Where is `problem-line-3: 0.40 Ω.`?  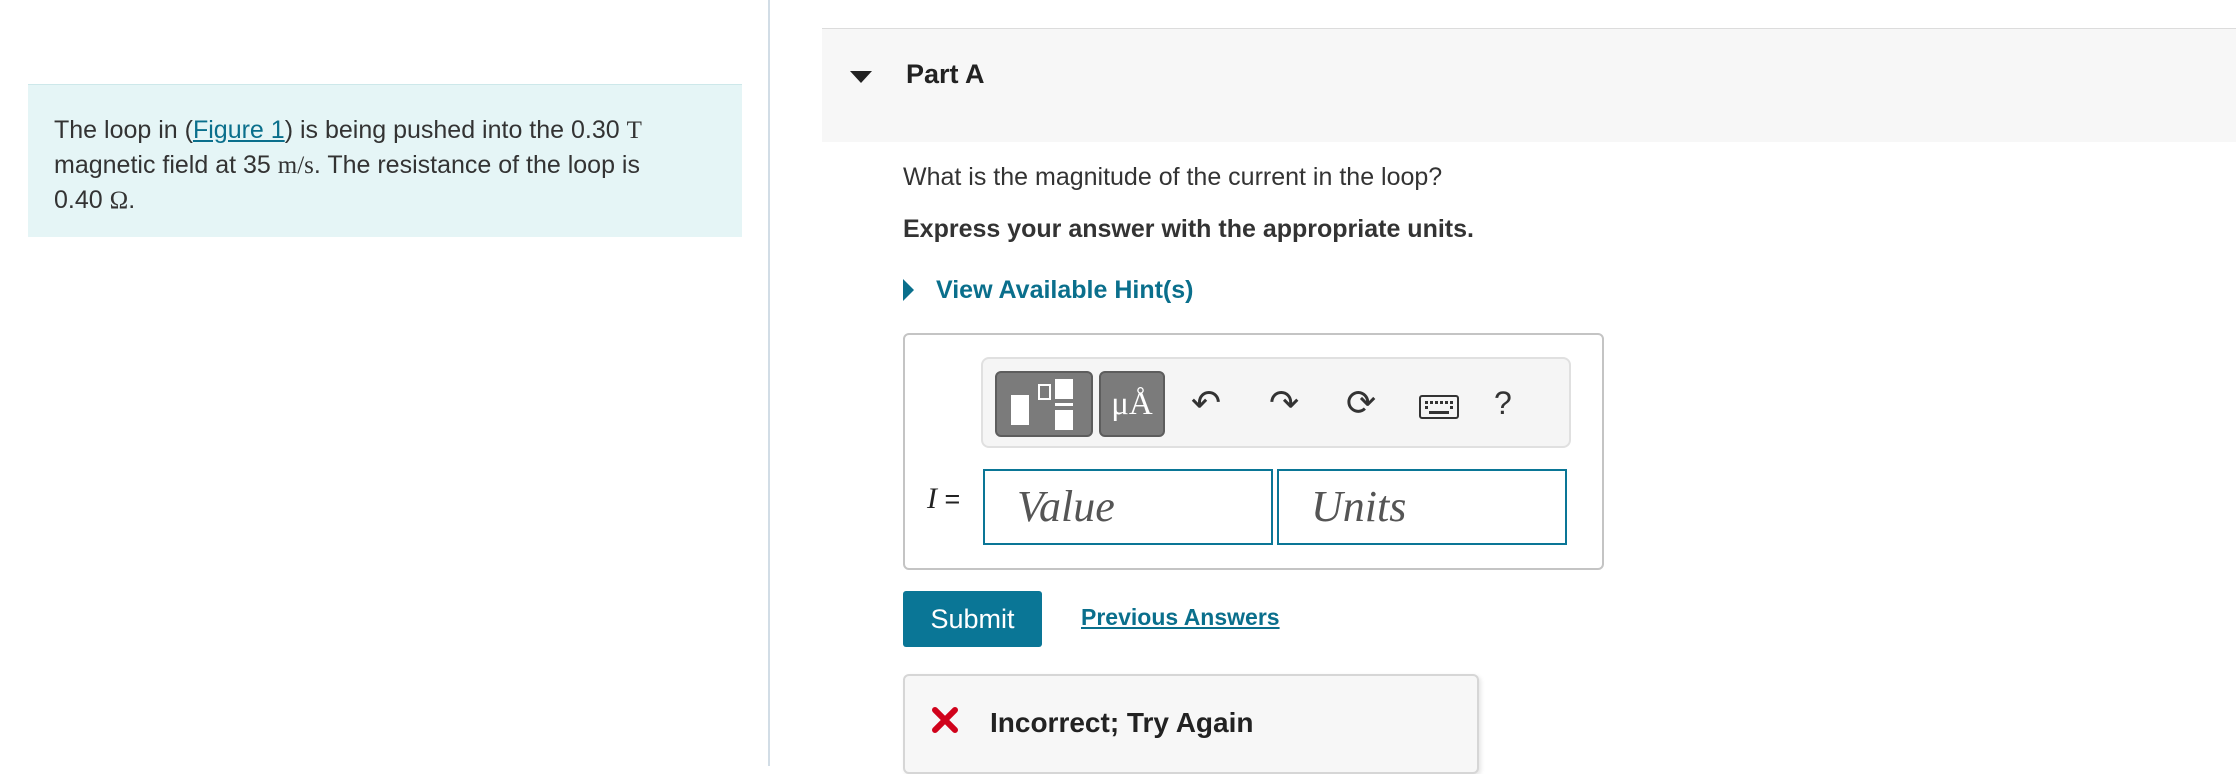 problem-line-3: 0.40 Ω. is located at coordinates (385, 200).